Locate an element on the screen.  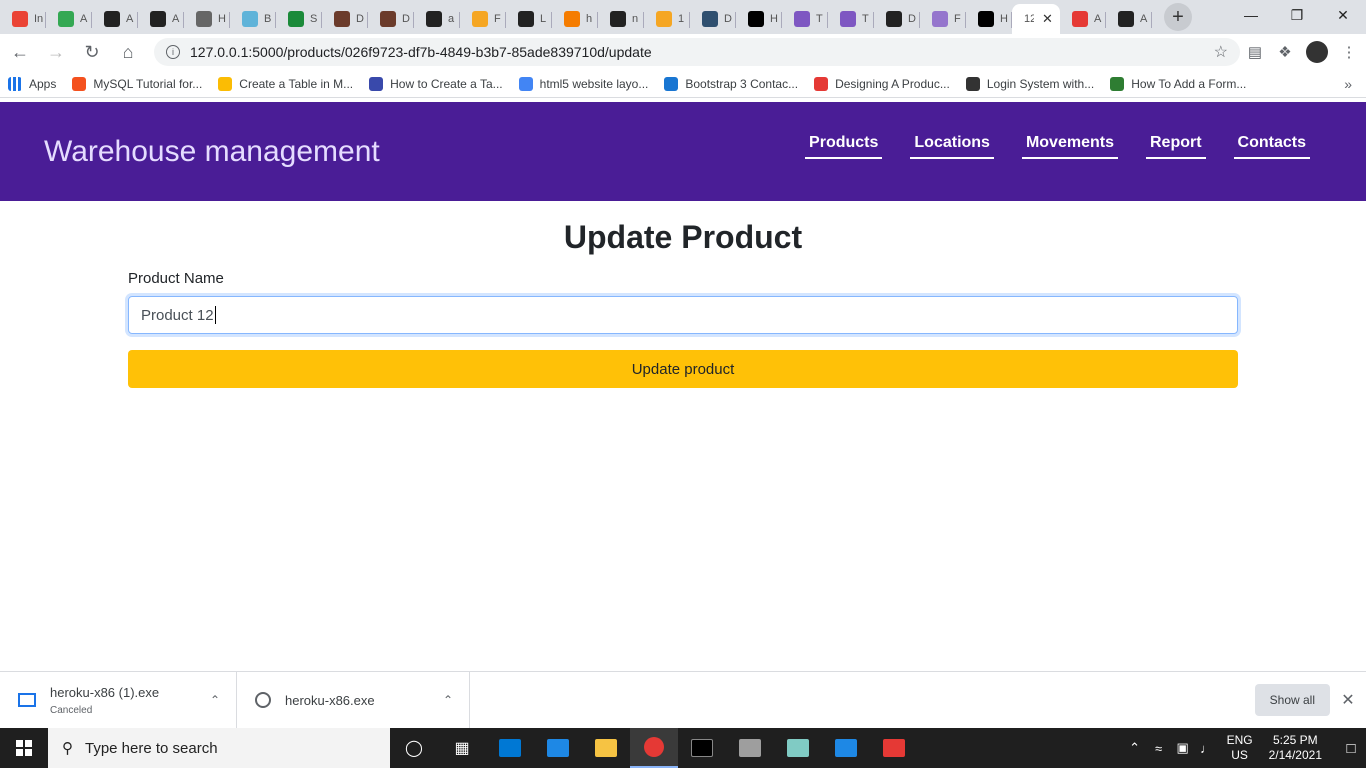
new-tab-button: + is located at coordinates (1178, 17).